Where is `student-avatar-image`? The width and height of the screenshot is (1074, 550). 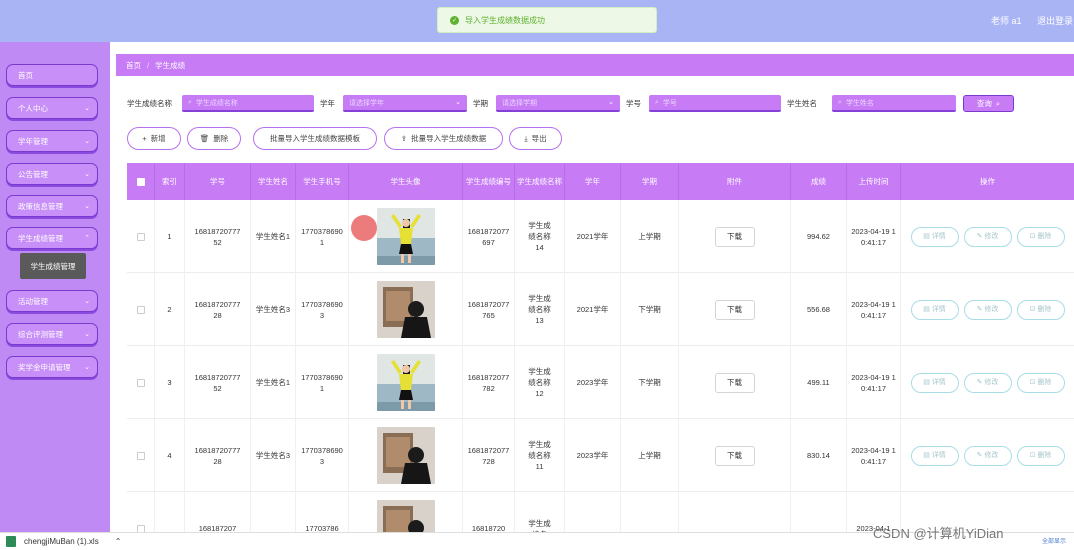 student-avatar-image is located at coordinates (405, 236).